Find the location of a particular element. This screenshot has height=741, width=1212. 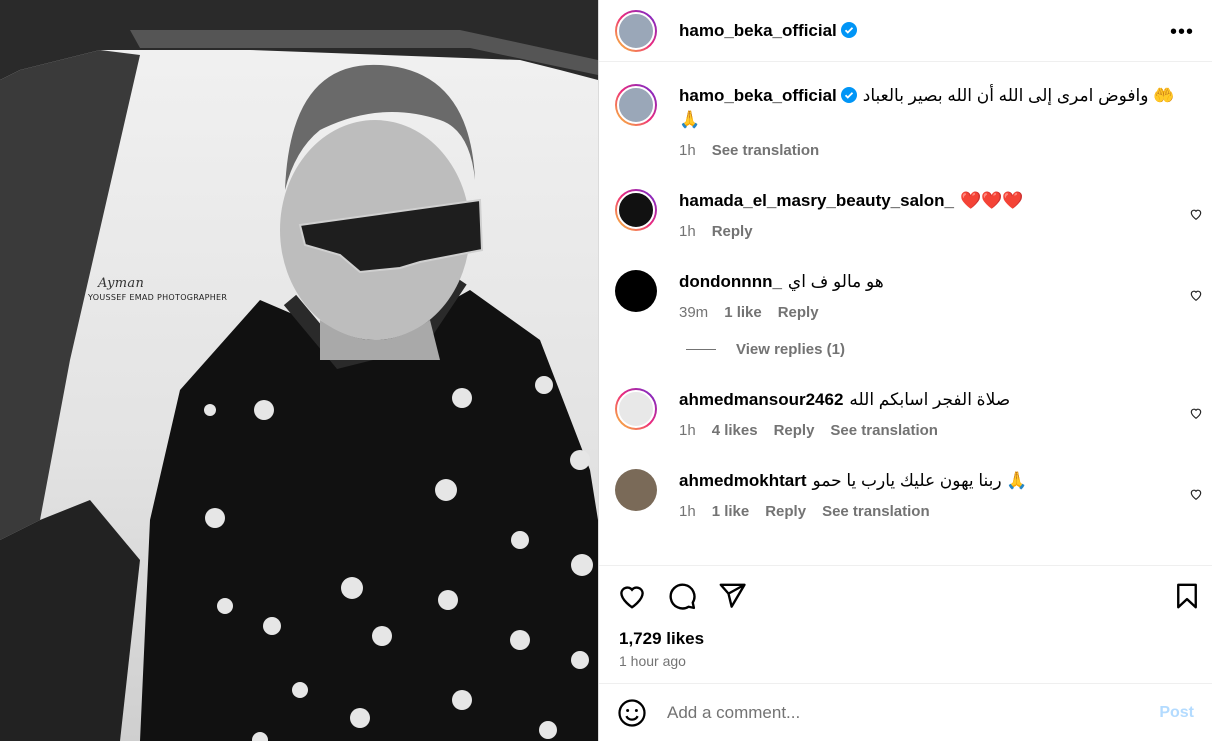

comment-text: ربنا يهون عليك يارب يا حمو 🙏 is located at coordinates (920, 480).